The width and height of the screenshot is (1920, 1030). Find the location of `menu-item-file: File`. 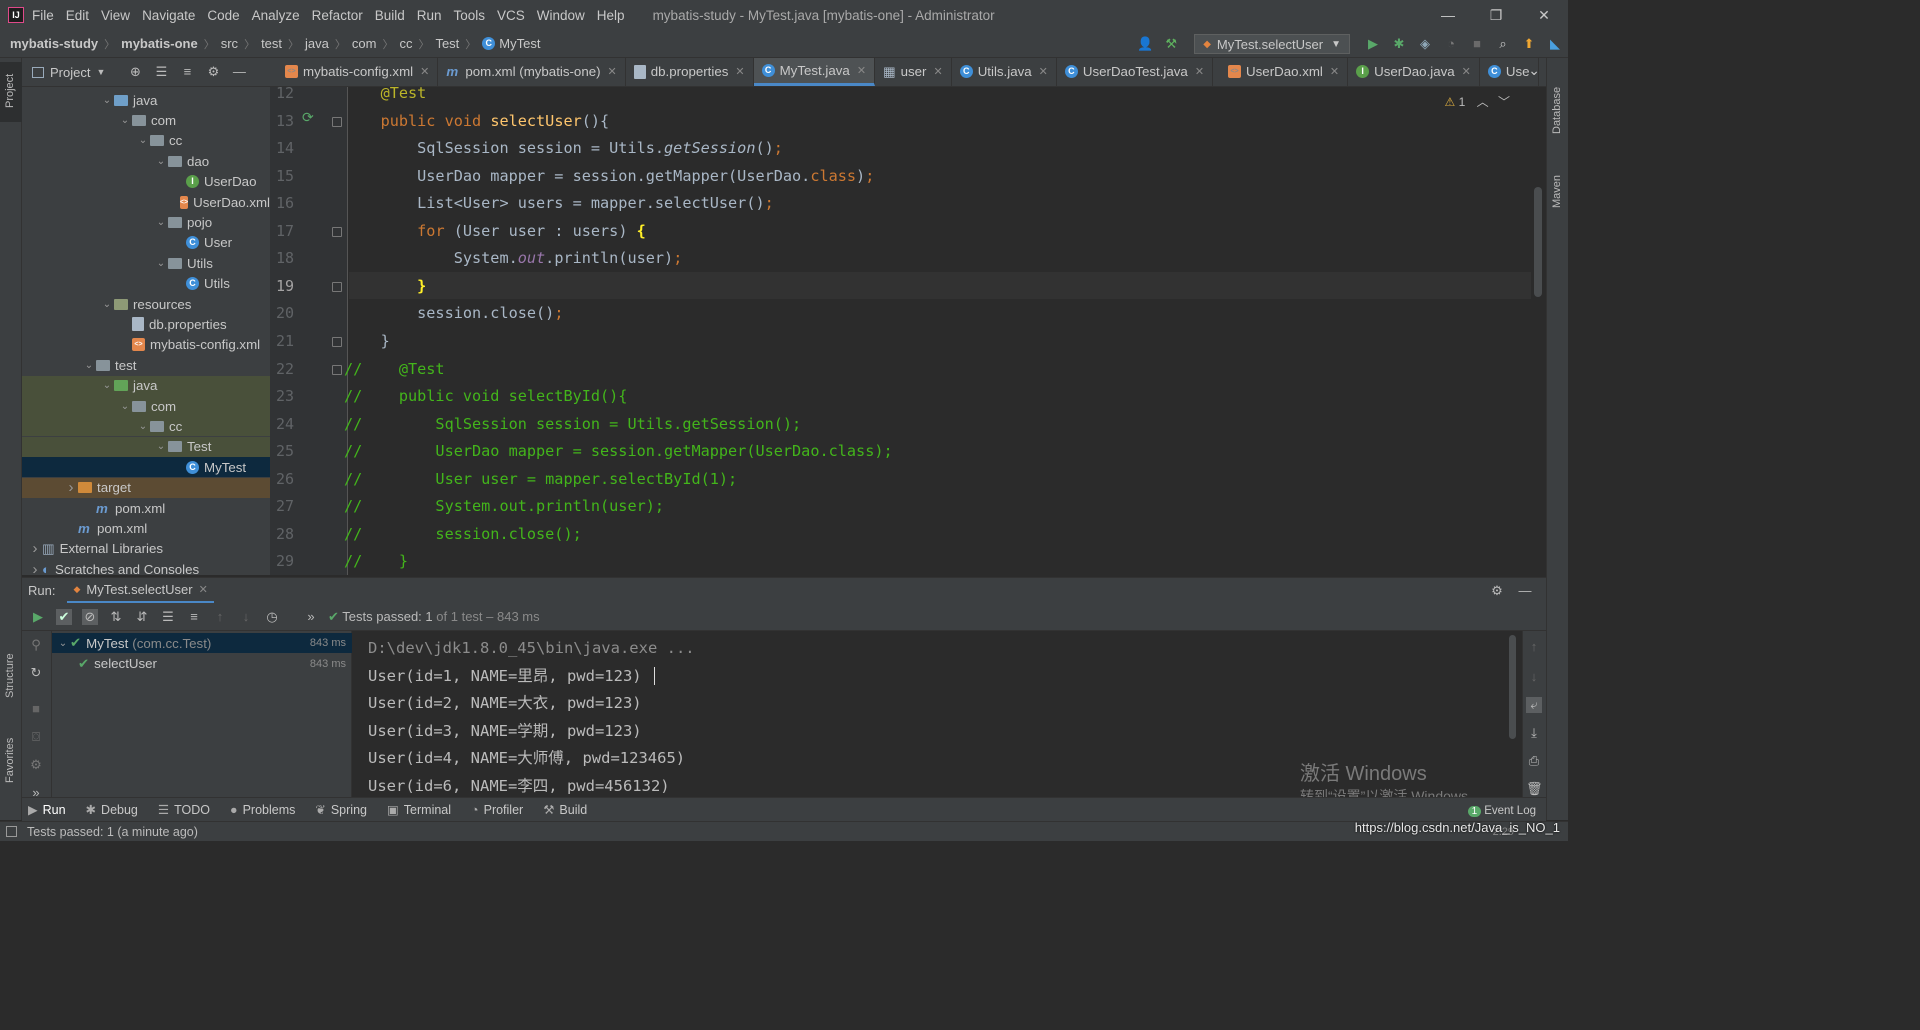

menu-item-file: File is located at coordinates (43, 15).